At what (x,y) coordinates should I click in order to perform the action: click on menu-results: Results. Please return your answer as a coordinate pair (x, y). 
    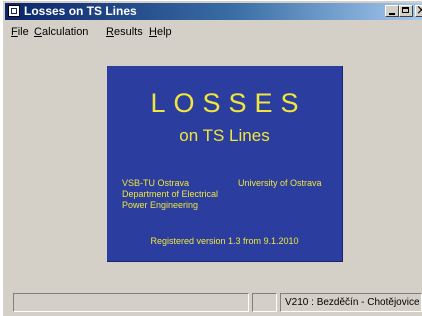
    Looking at the image, I should click on (124, 32).